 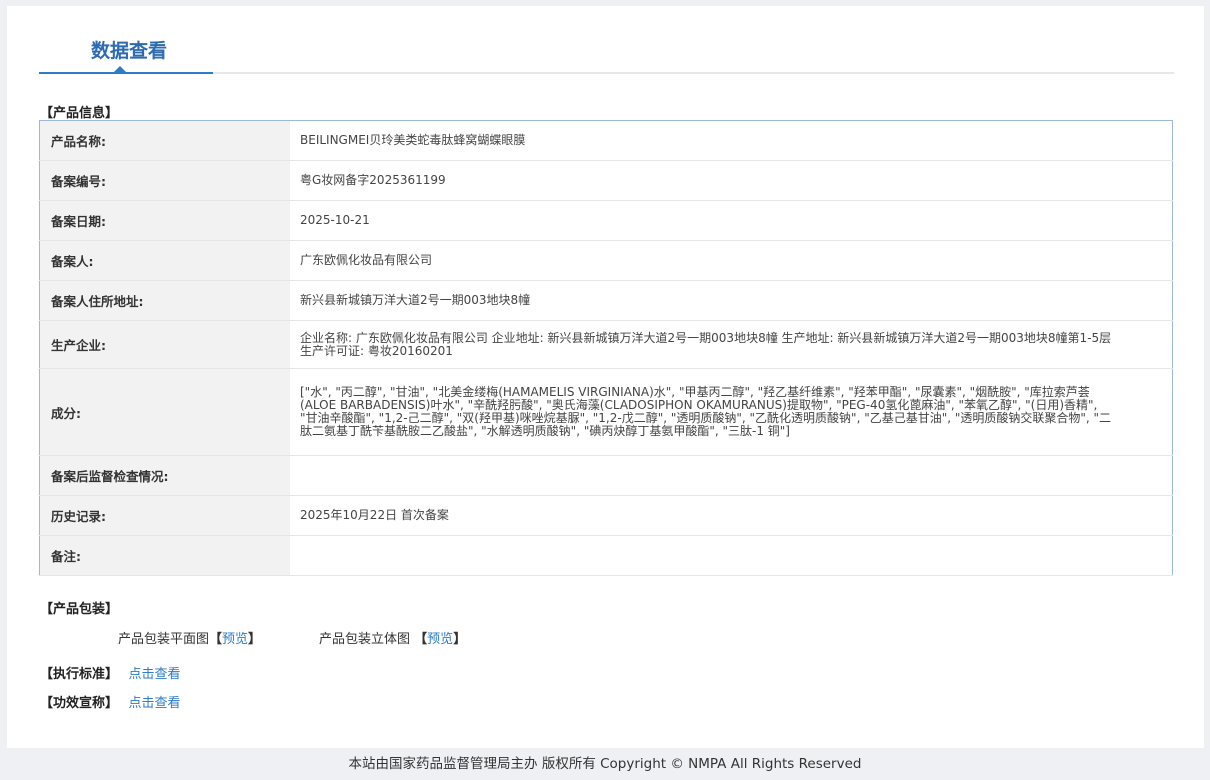 I want to click on section-product-info: 【产品信息】, so click(x=79, y=113).